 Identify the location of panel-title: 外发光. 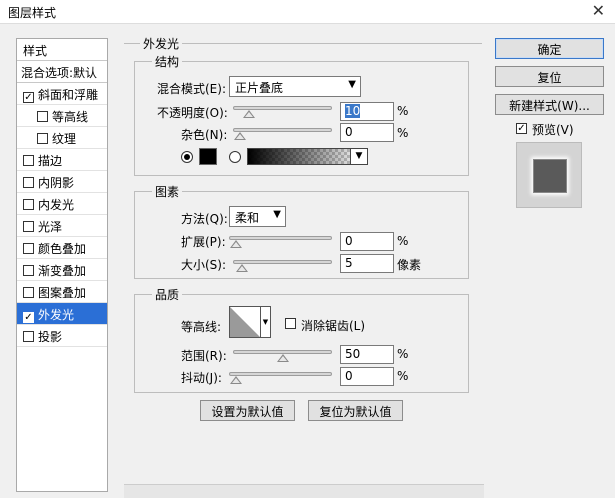
(161, 43).